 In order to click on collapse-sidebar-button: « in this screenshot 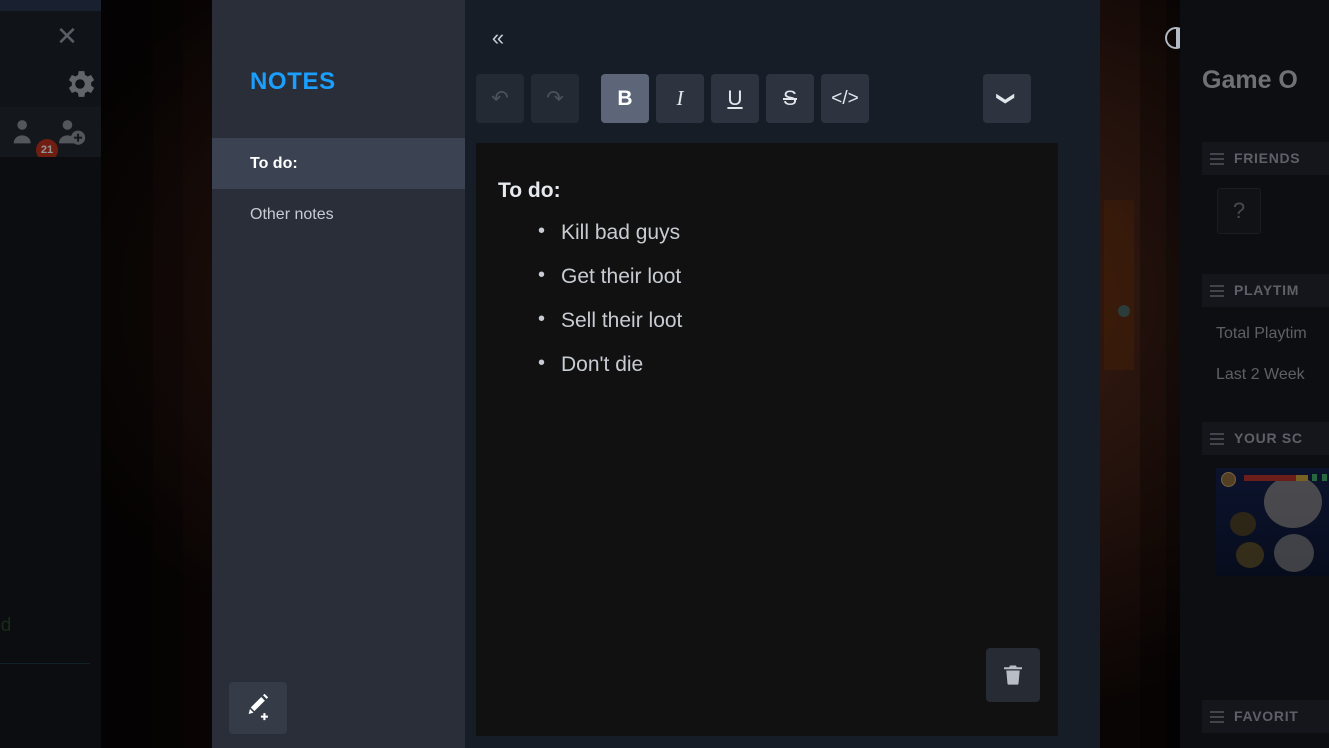, I will do `click(498, 39)`.